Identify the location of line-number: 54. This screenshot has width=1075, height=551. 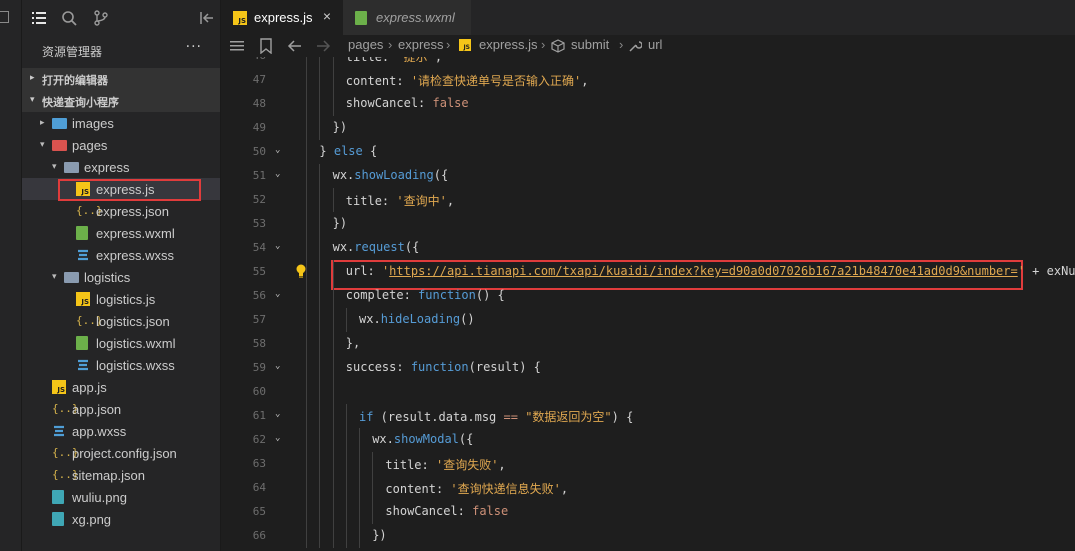
(259, 247).